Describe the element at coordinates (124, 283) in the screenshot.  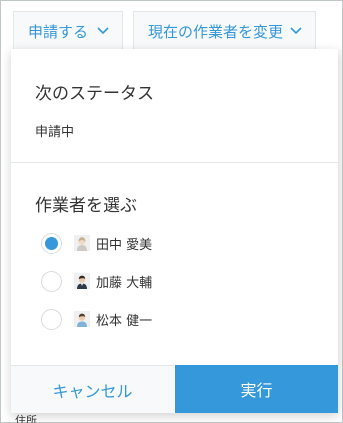
I see `assignee-name: 加藤 大輔` at that location.